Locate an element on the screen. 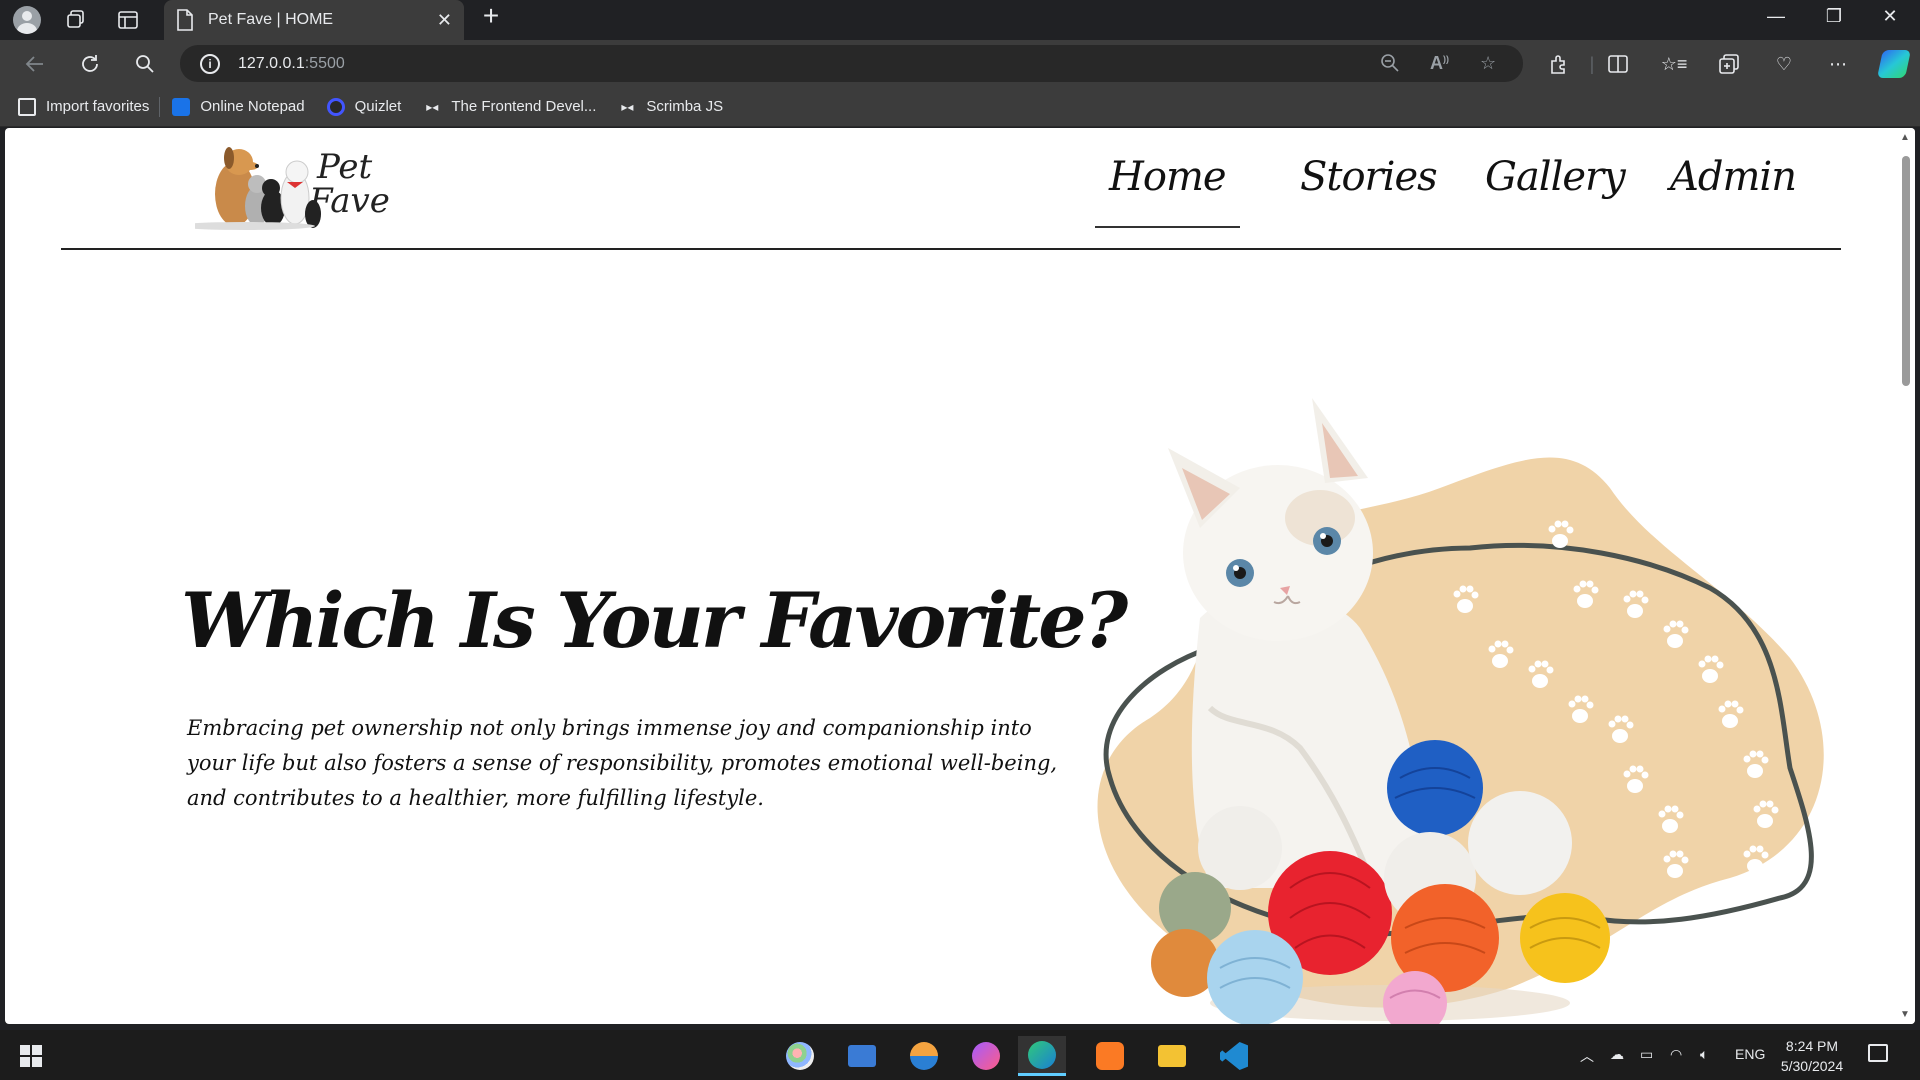  battery-icon: ▭ is located at coordinates (1646, 1054).